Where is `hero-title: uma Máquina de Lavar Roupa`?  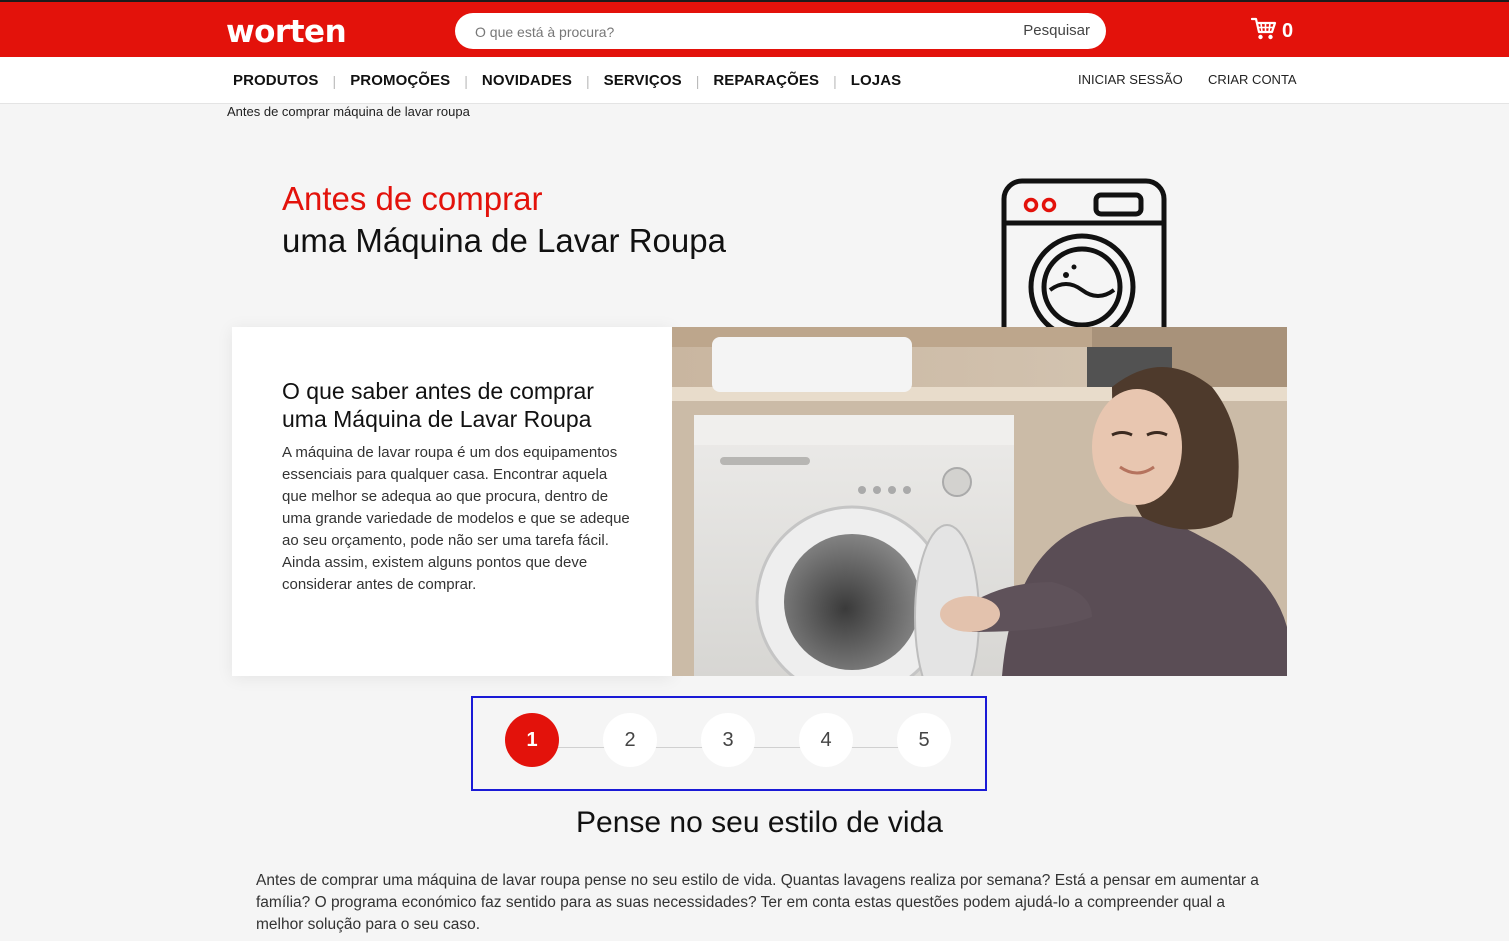
hero-title: uma Máquina de Lavar Roupa is located at coordinates (504, 240).